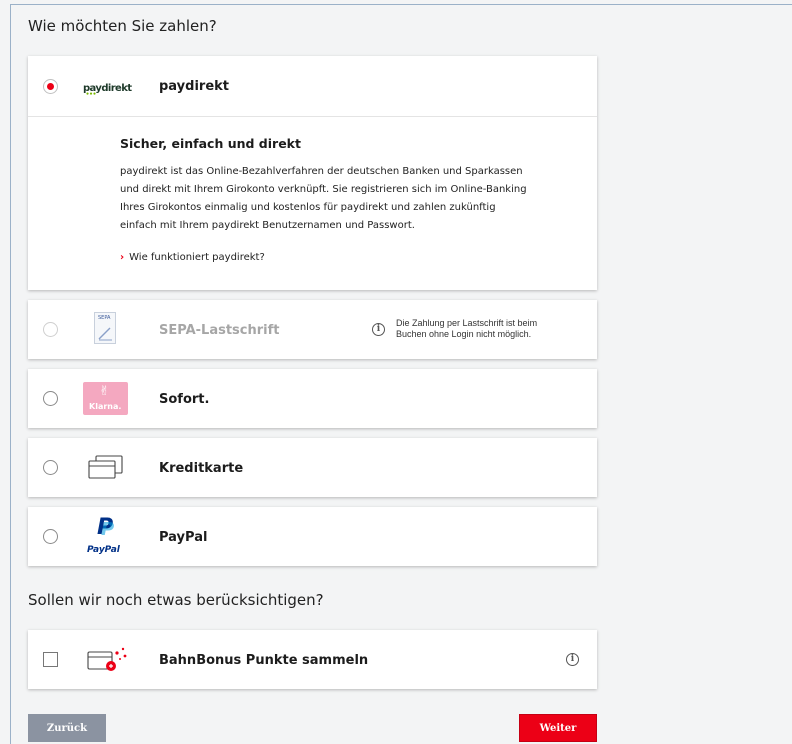 The height and width of the screenshot is (744, 792). What do you see at coordinates (107, 659) in the screenshot?
I see `bahnbonus-card-icon` at bounding box center [107, 659].